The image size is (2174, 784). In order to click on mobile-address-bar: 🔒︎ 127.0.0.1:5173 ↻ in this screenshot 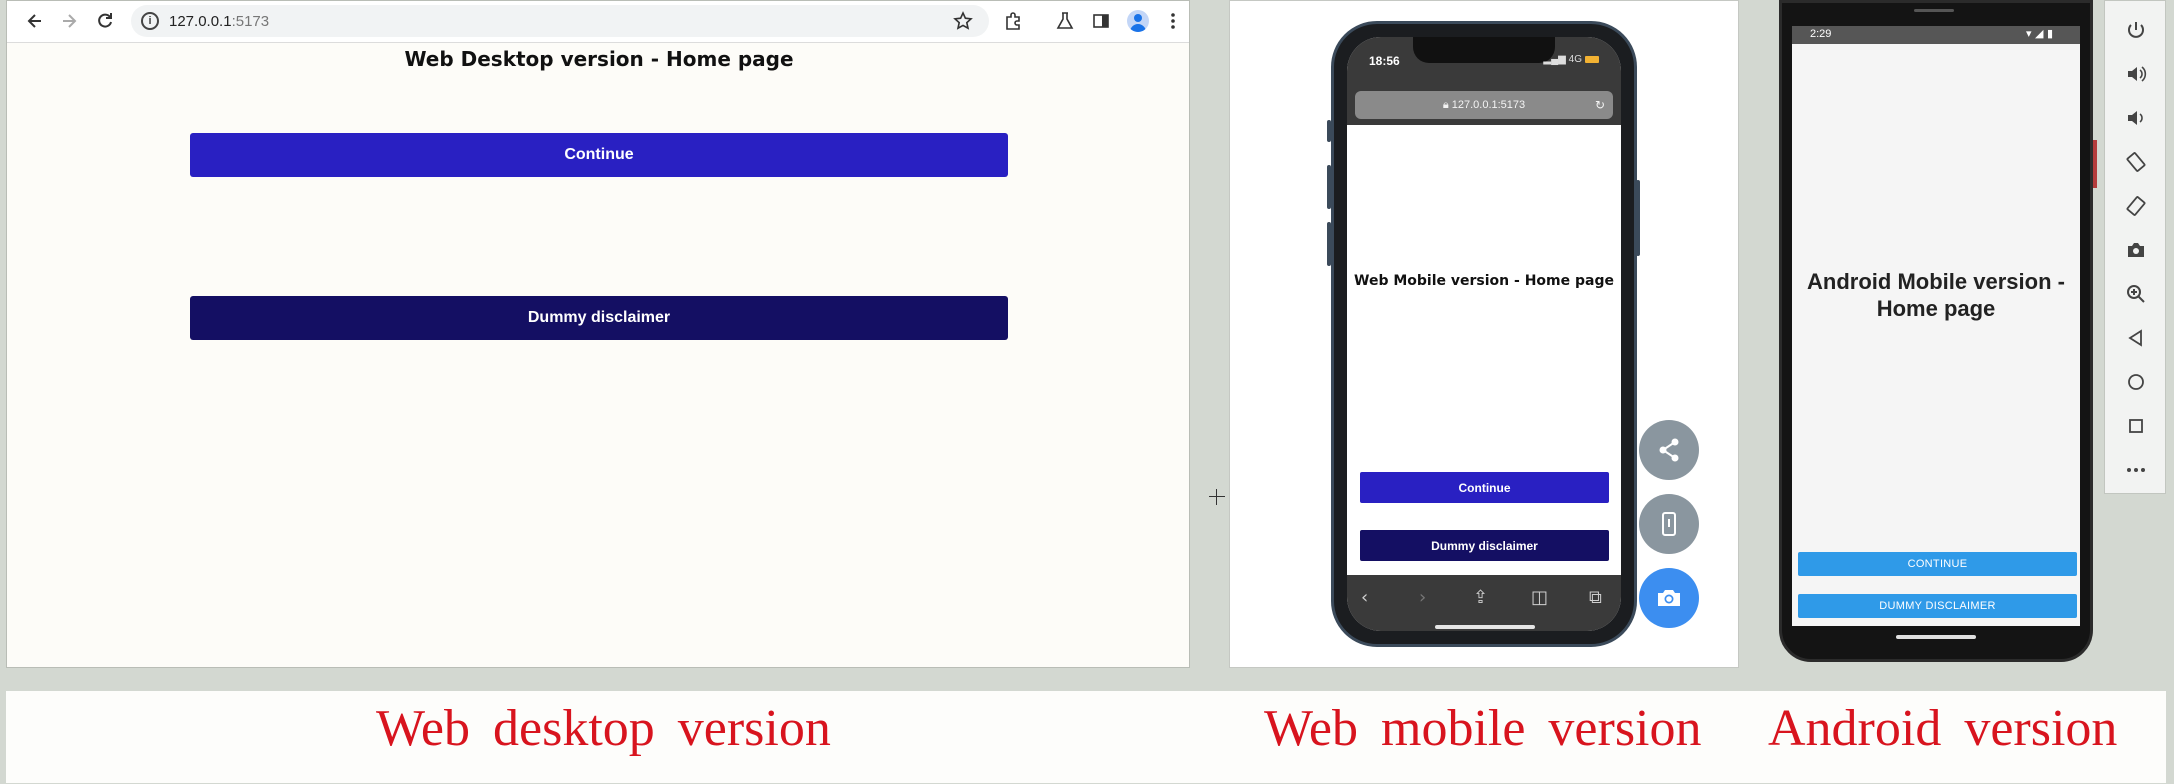, I will do `click(1484, 105)`.